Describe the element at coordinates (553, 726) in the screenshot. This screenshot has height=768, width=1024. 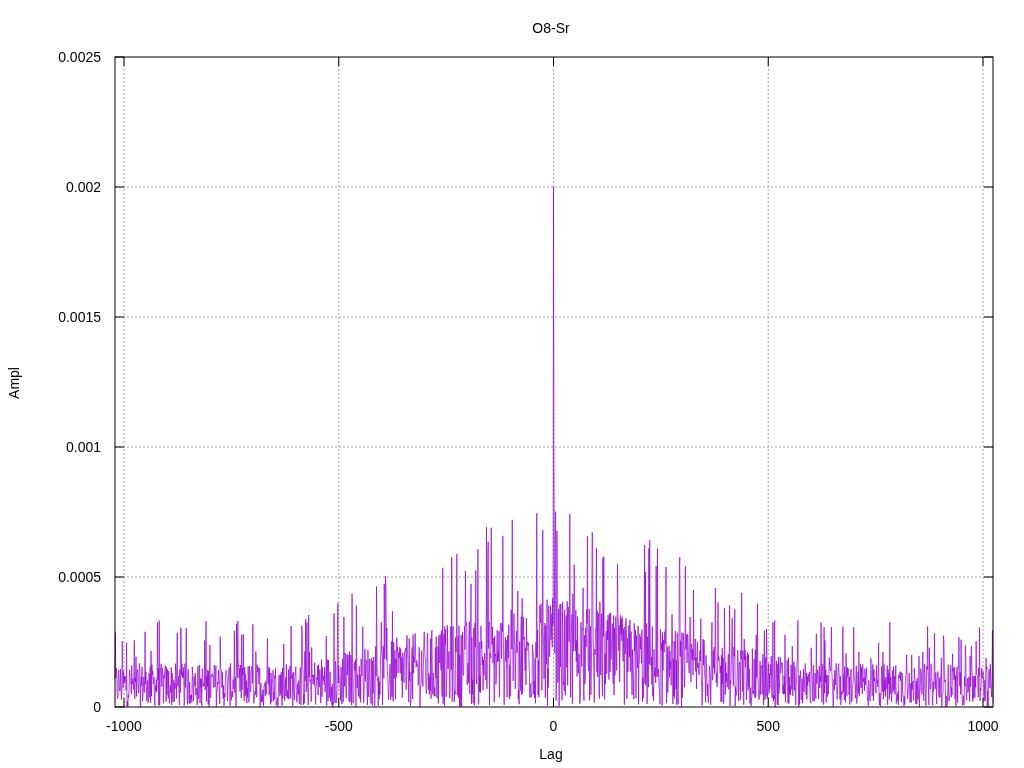
I see `x-tick-label: 0` at that location.